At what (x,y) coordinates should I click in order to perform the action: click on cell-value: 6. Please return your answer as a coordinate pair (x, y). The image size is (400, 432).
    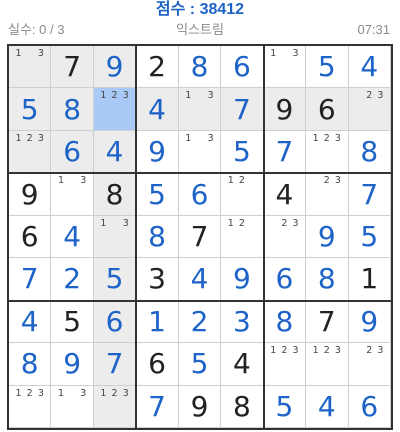
    Looking at the image, I should click on (284, 279).